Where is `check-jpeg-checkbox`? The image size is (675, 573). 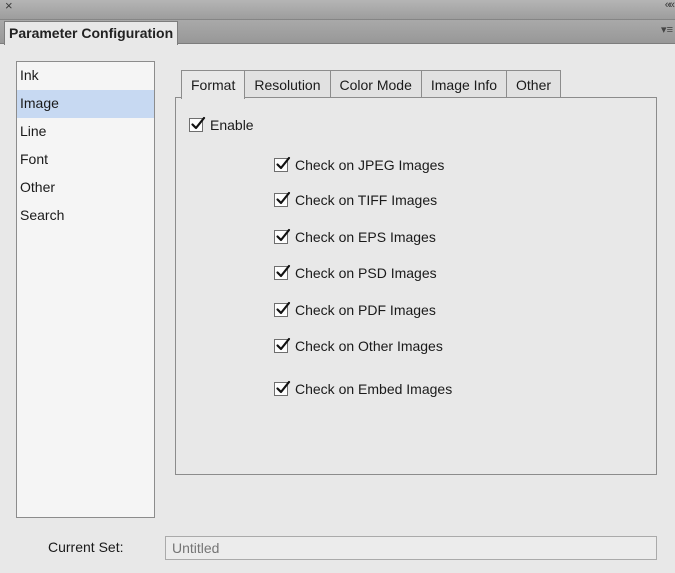 check-jpeg-checkbox is located at coordinates (282, 164).